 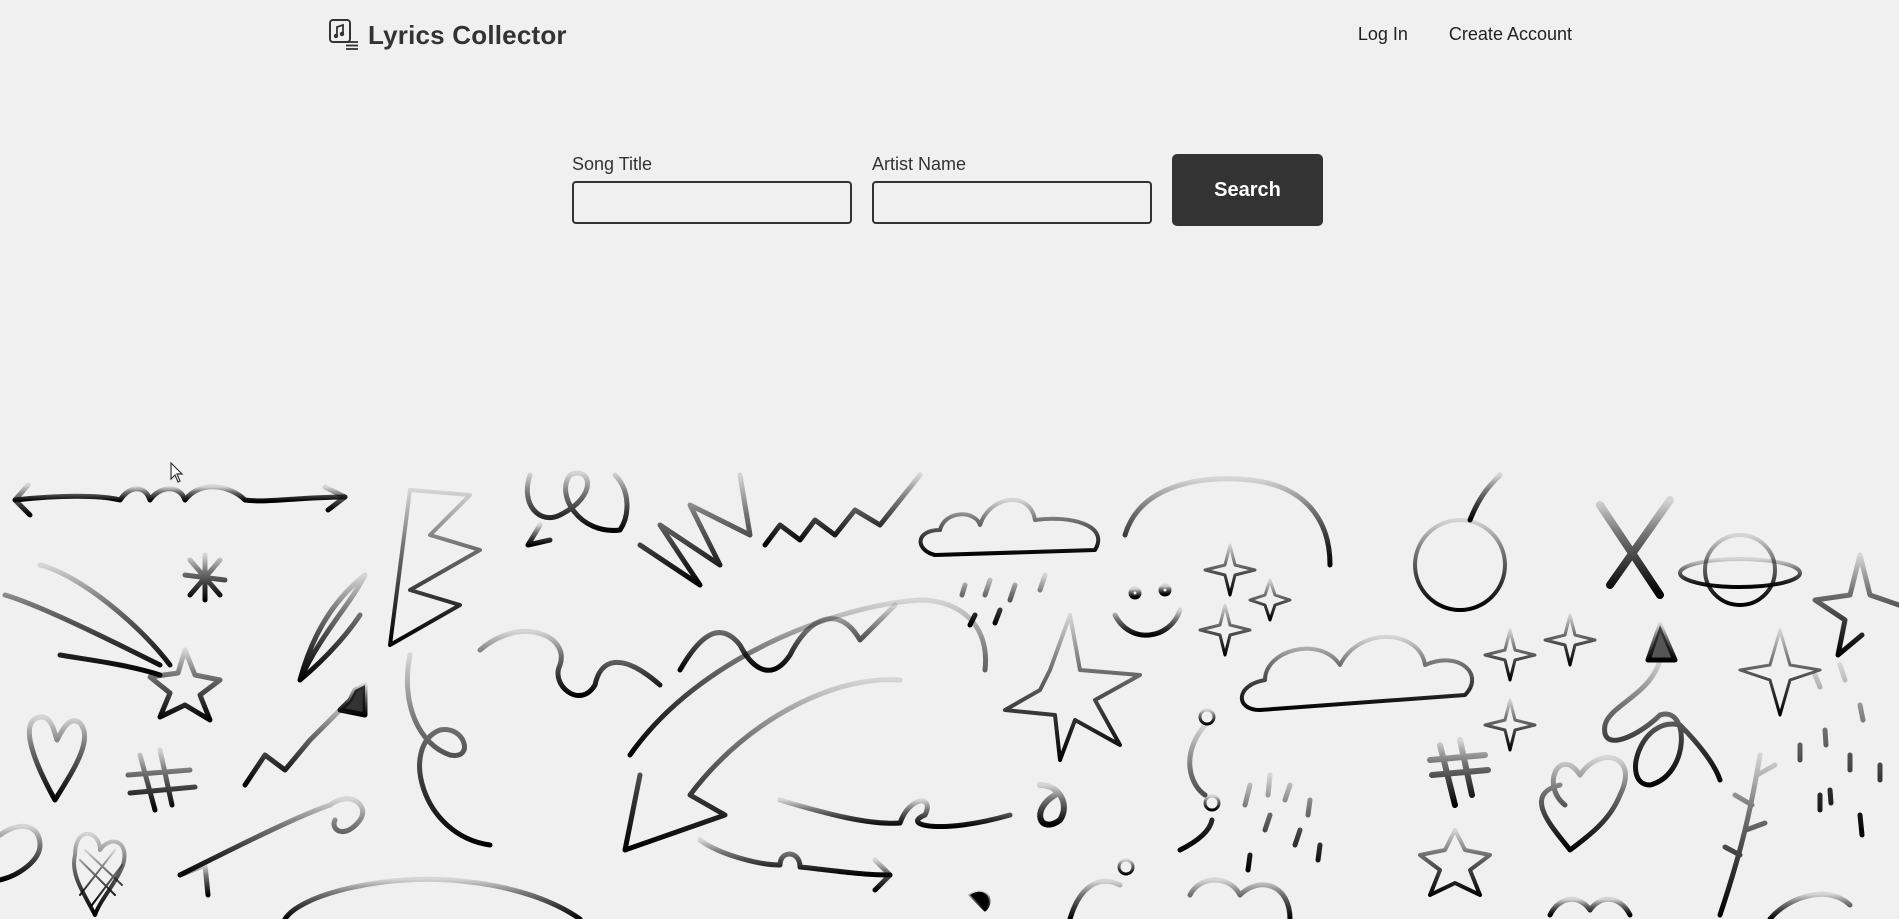 I want to click on create-account-link: Create Account, so click(x=1510, y=34).